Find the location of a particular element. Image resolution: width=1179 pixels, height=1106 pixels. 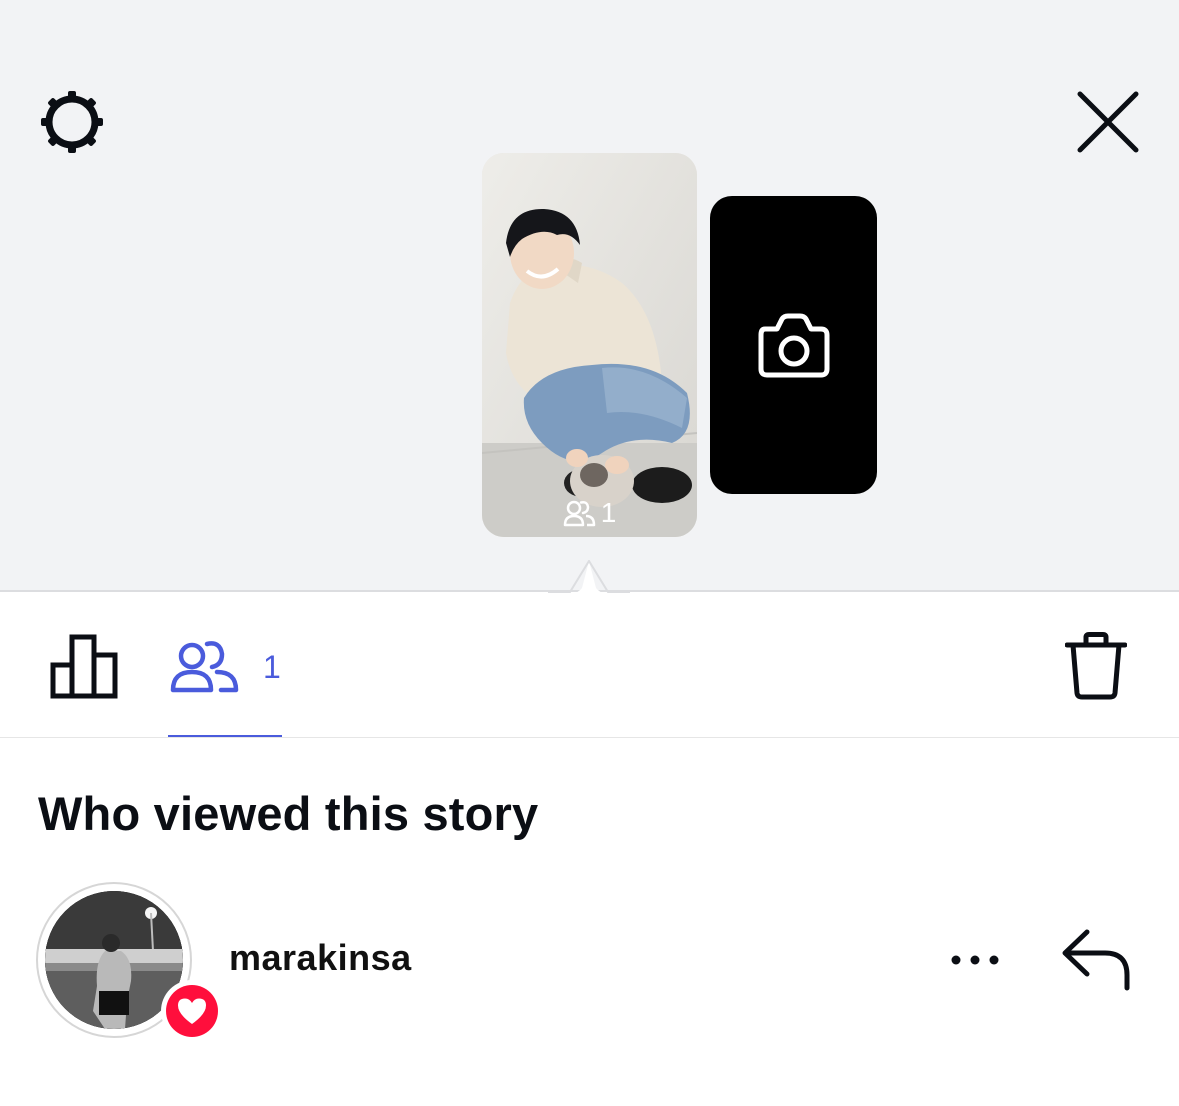

active-tab-indicator is located at coordinates (225, 736).